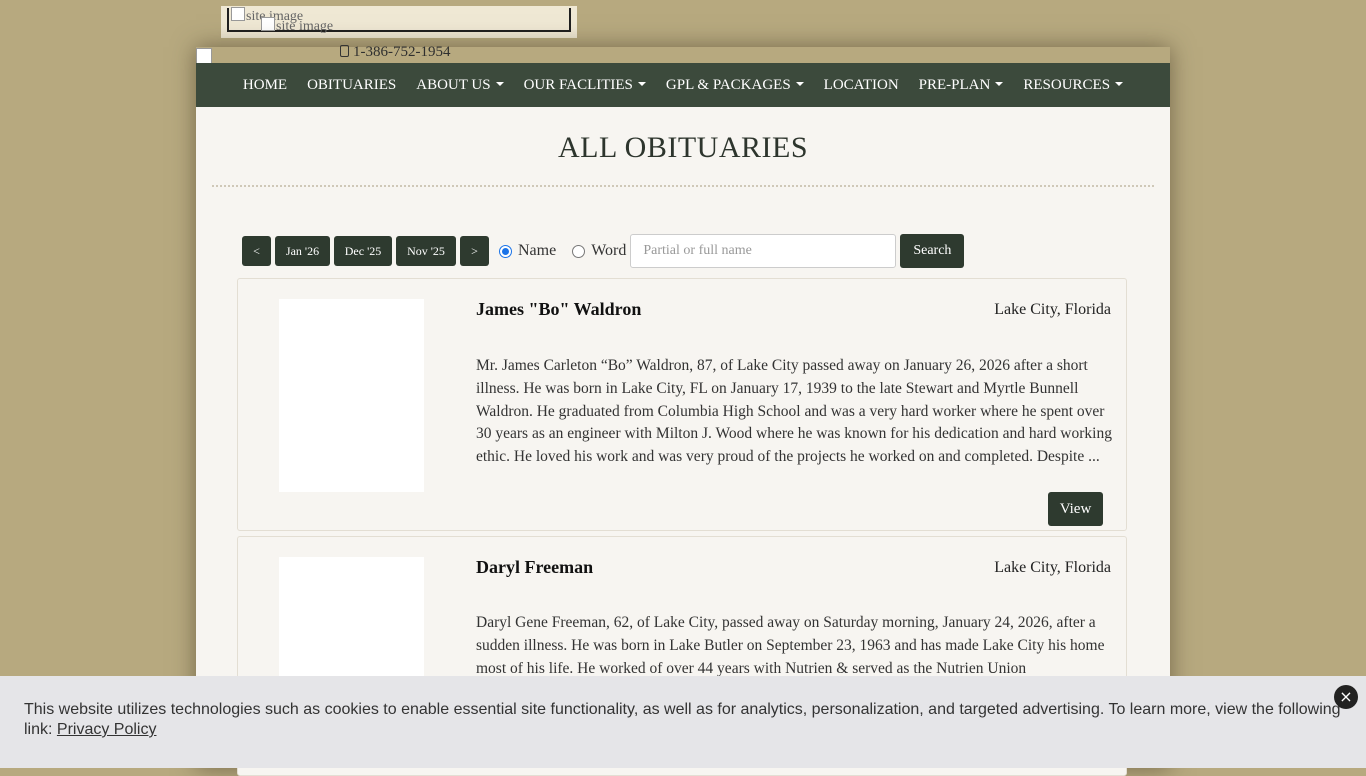 The image size is (1366, 776). I want to click on nav-our-facilities: OUR FACLITIES, so click(585, 85).